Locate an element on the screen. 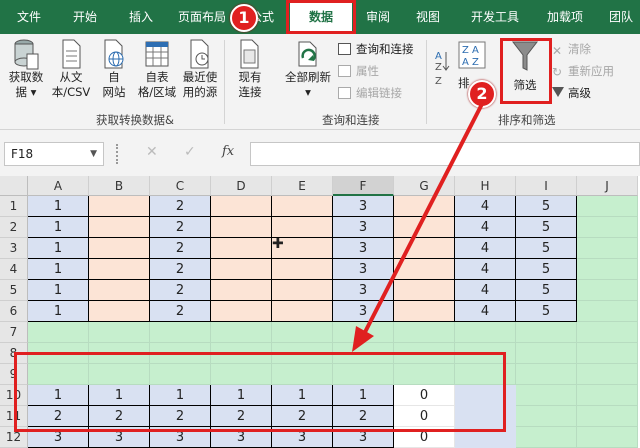 The height and width of the screenshot is (448, 640). cell-h12 is located at coordinates (485, 437).